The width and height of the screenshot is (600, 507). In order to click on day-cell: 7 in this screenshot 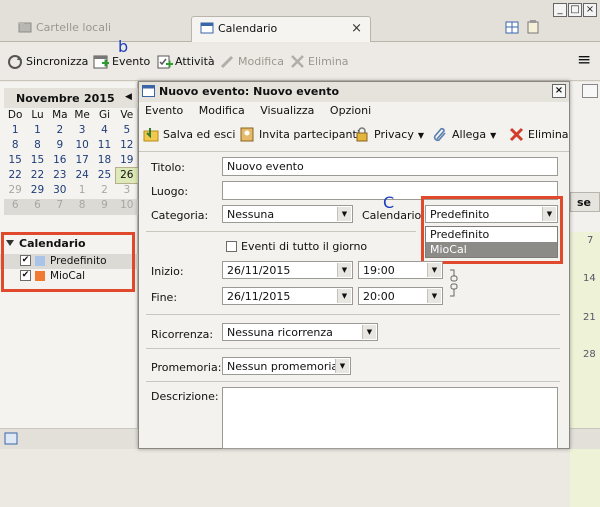, I will do `click(60, 205)`.